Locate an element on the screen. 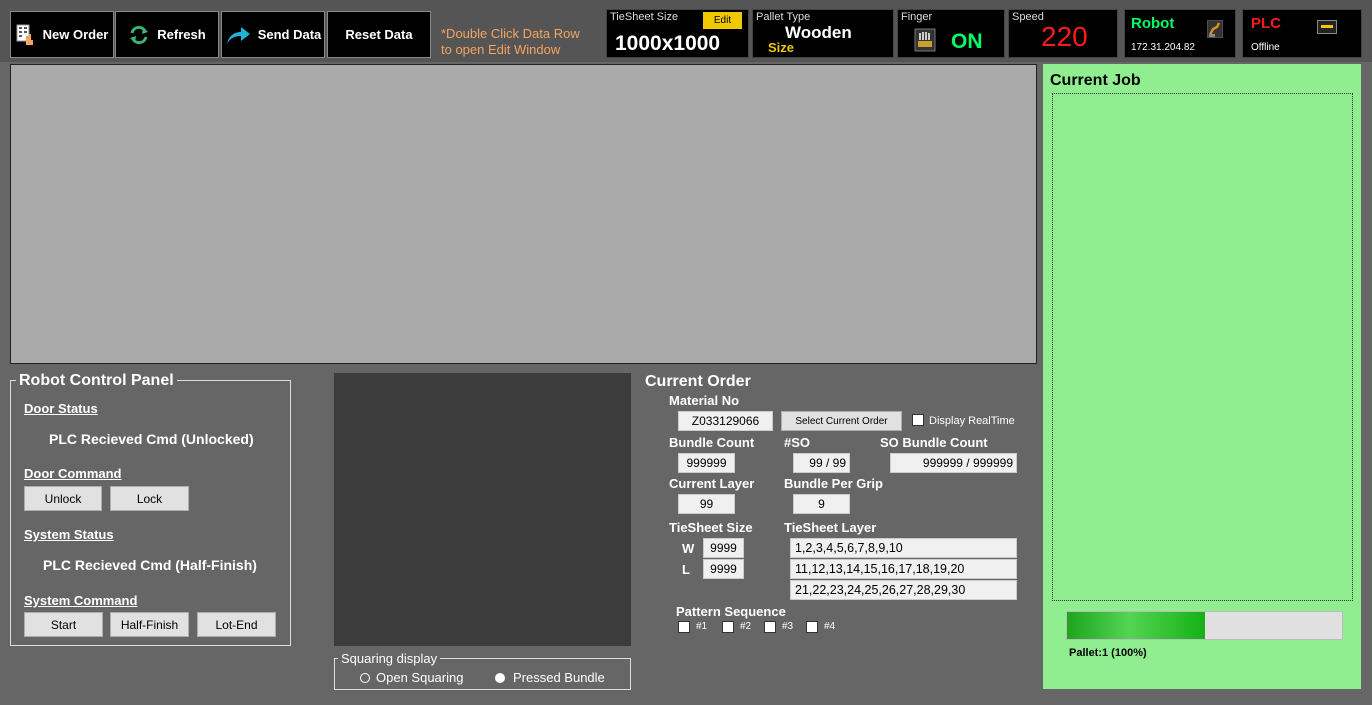 The width and height of the screenshot is (1372, 705). so-field: 99 / 99 is located at coordinates (821, 463).